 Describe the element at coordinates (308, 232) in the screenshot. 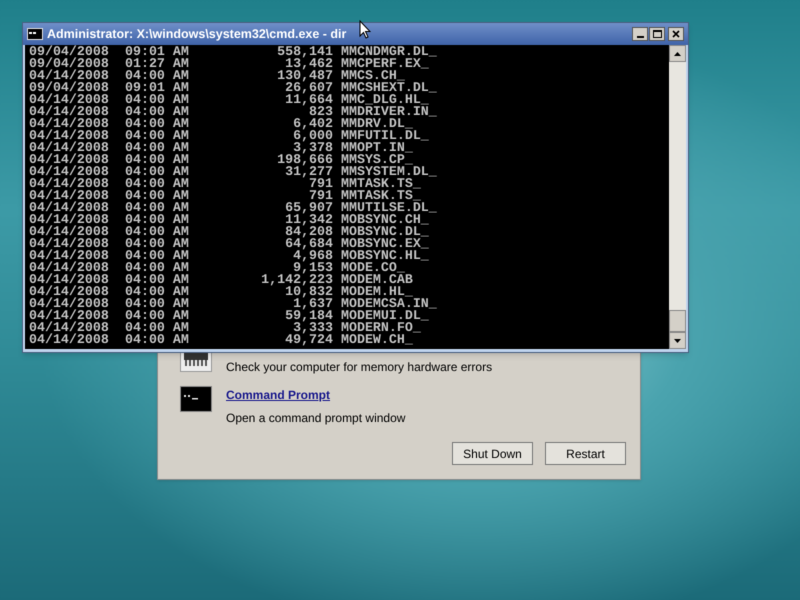

I see `file-size: 84,208` at that location.